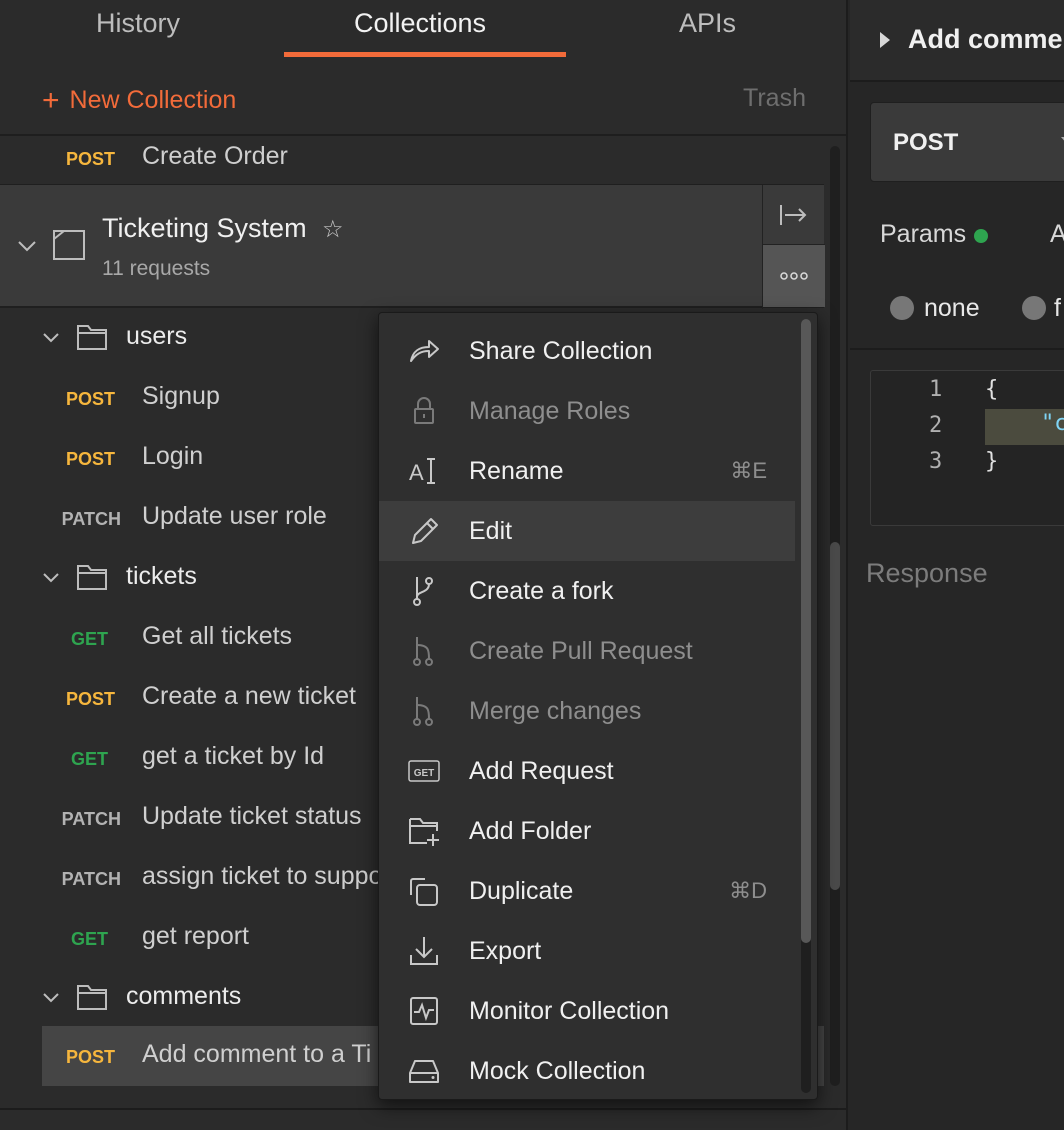 The height and width of the screenshot is (1130, 1064). I want to click on active-tab-indicator, so click(425, 54).